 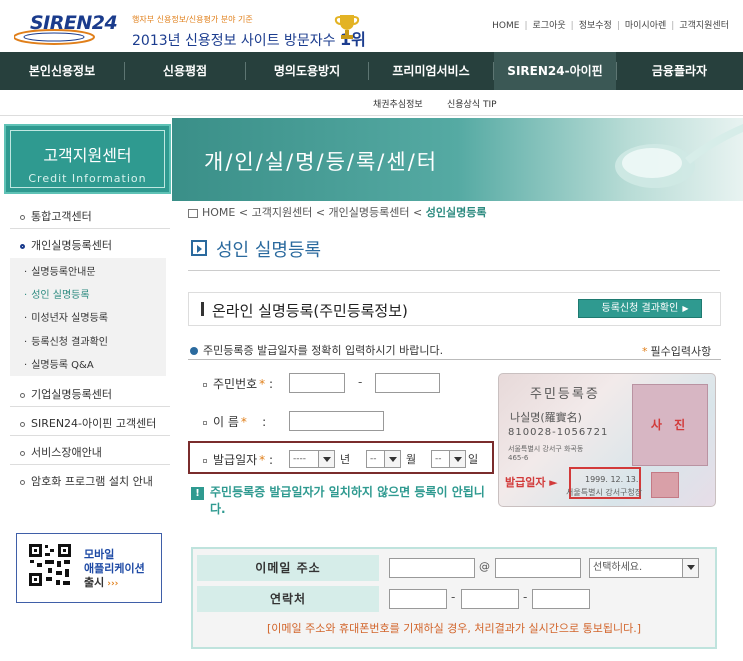 What do you see at coordinates (558, 432) in the screenshot?
I see `id-card-number: 810028-1056721` at bounding box center [558, 432].